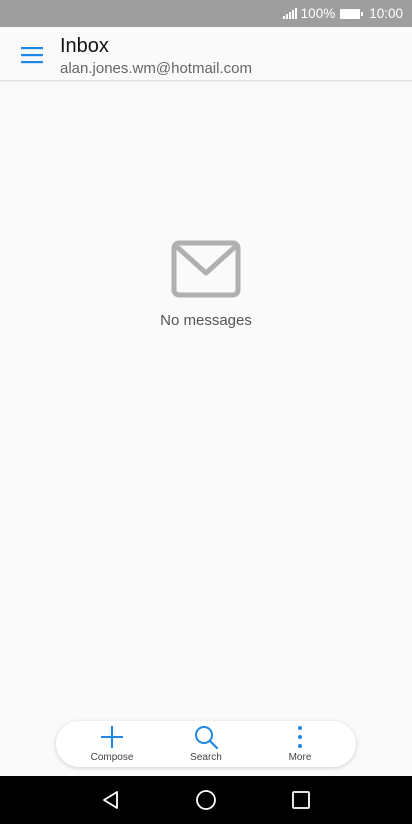 Image resolution: width=412 pixels, height=824 pixels. Describe the element at coordinates (386, 13) in the screenshot. I see `clock: 10:00` at that location.